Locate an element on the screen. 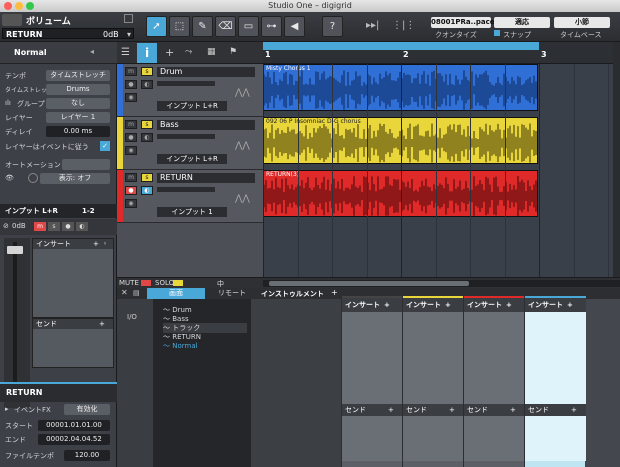 This screenshot has height=467, width=620. help-button: ? is located at coordinates (332, 26).